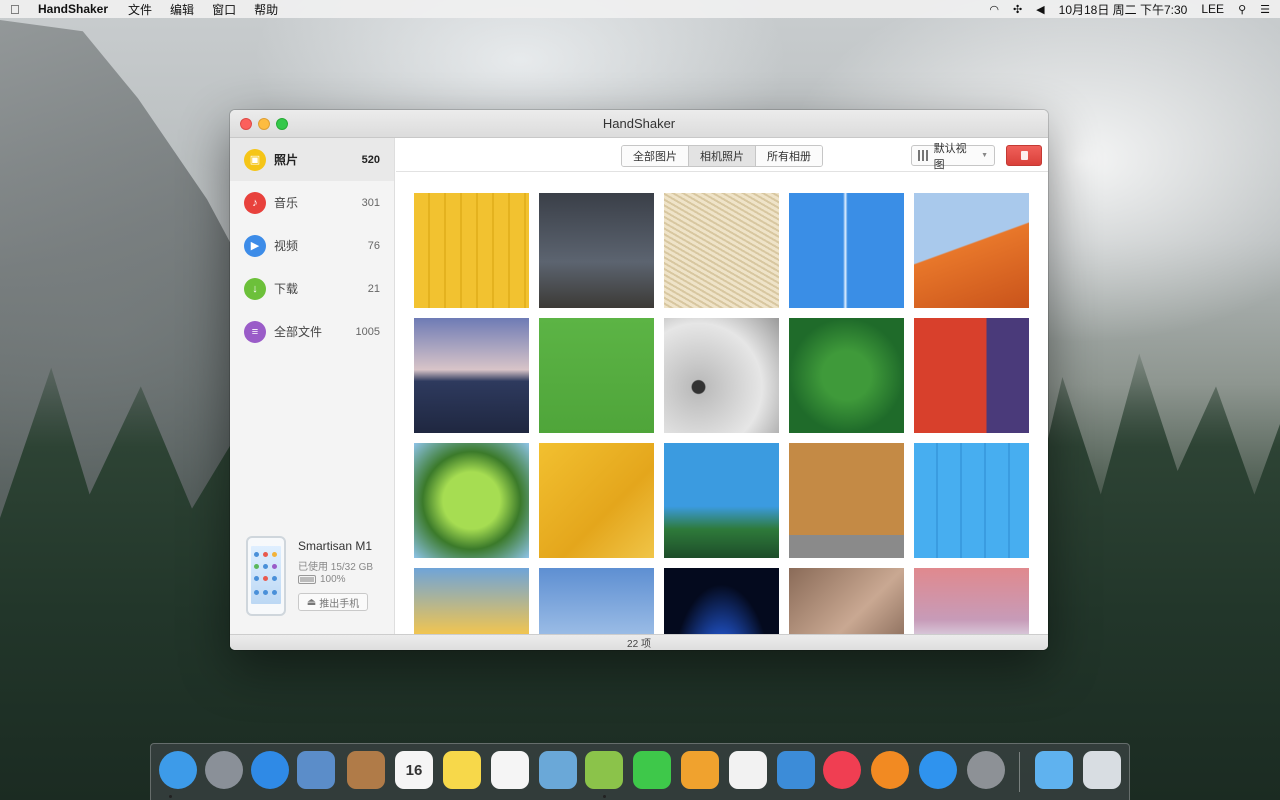 Image resolution: width=1280 pixels, height=800 pixels. What do you see at coordinates (604, 770) in the screenshot?
I see `android-icon` at bounding box center [604, 770].